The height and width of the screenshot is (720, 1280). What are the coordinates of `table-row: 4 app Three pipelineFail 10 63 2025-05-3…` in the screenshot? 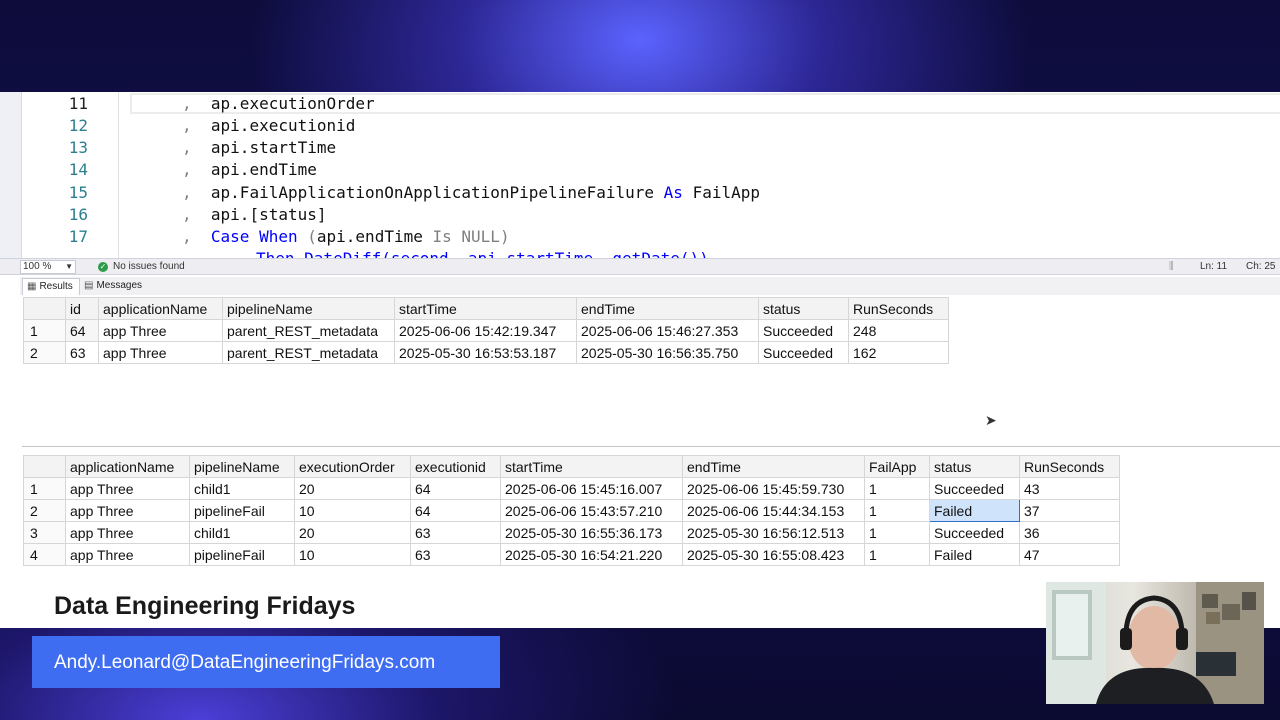 It's located at (571, 554).